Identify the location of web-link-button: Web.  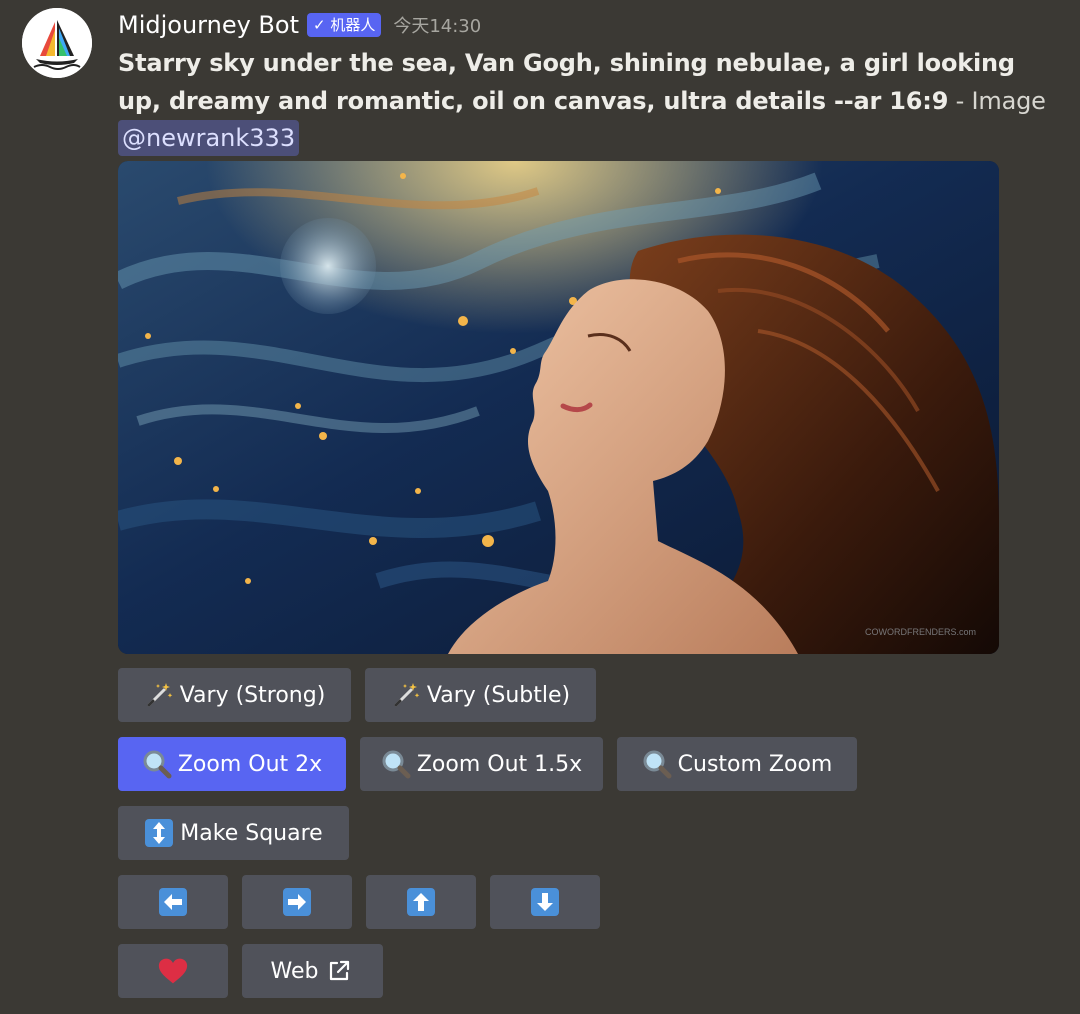
(312, 971).